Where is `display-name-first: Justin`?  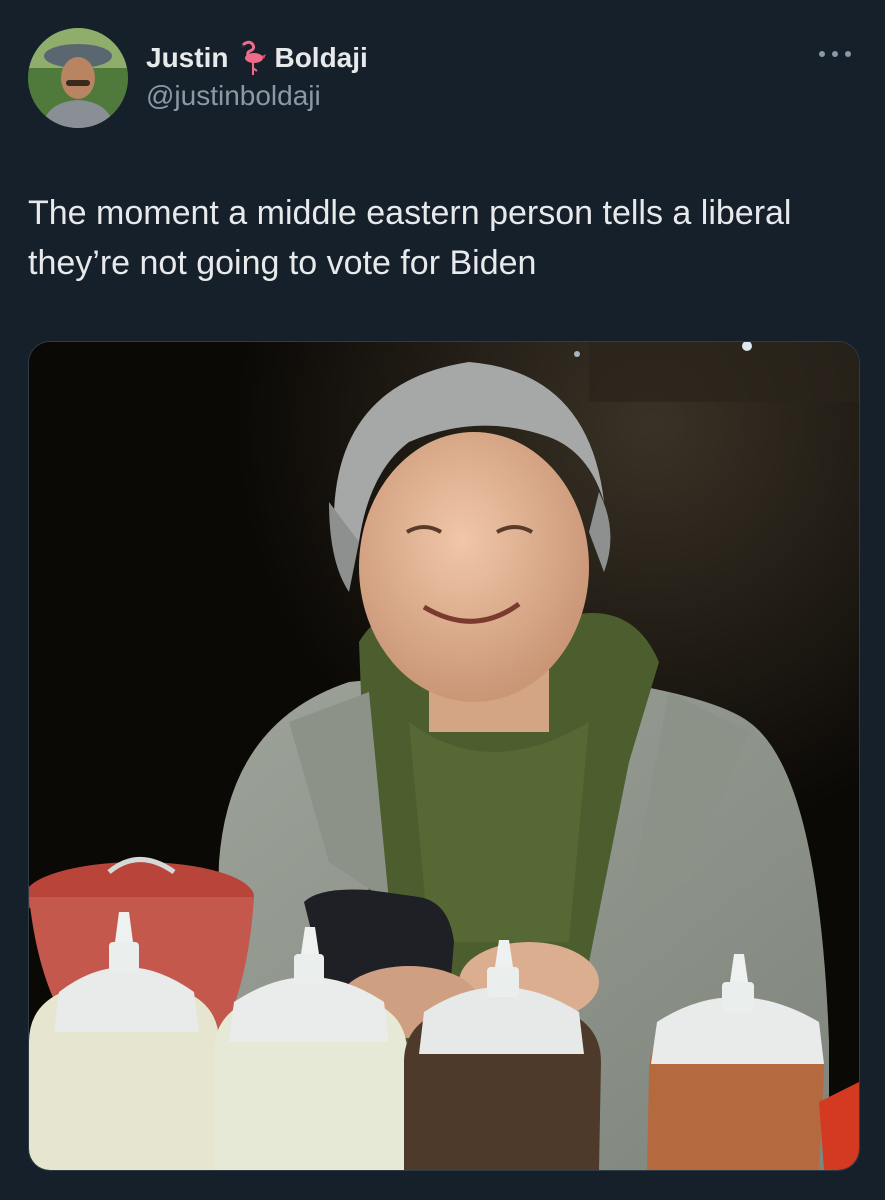 display-name-first: Justin is located at coordinates (187, 57).